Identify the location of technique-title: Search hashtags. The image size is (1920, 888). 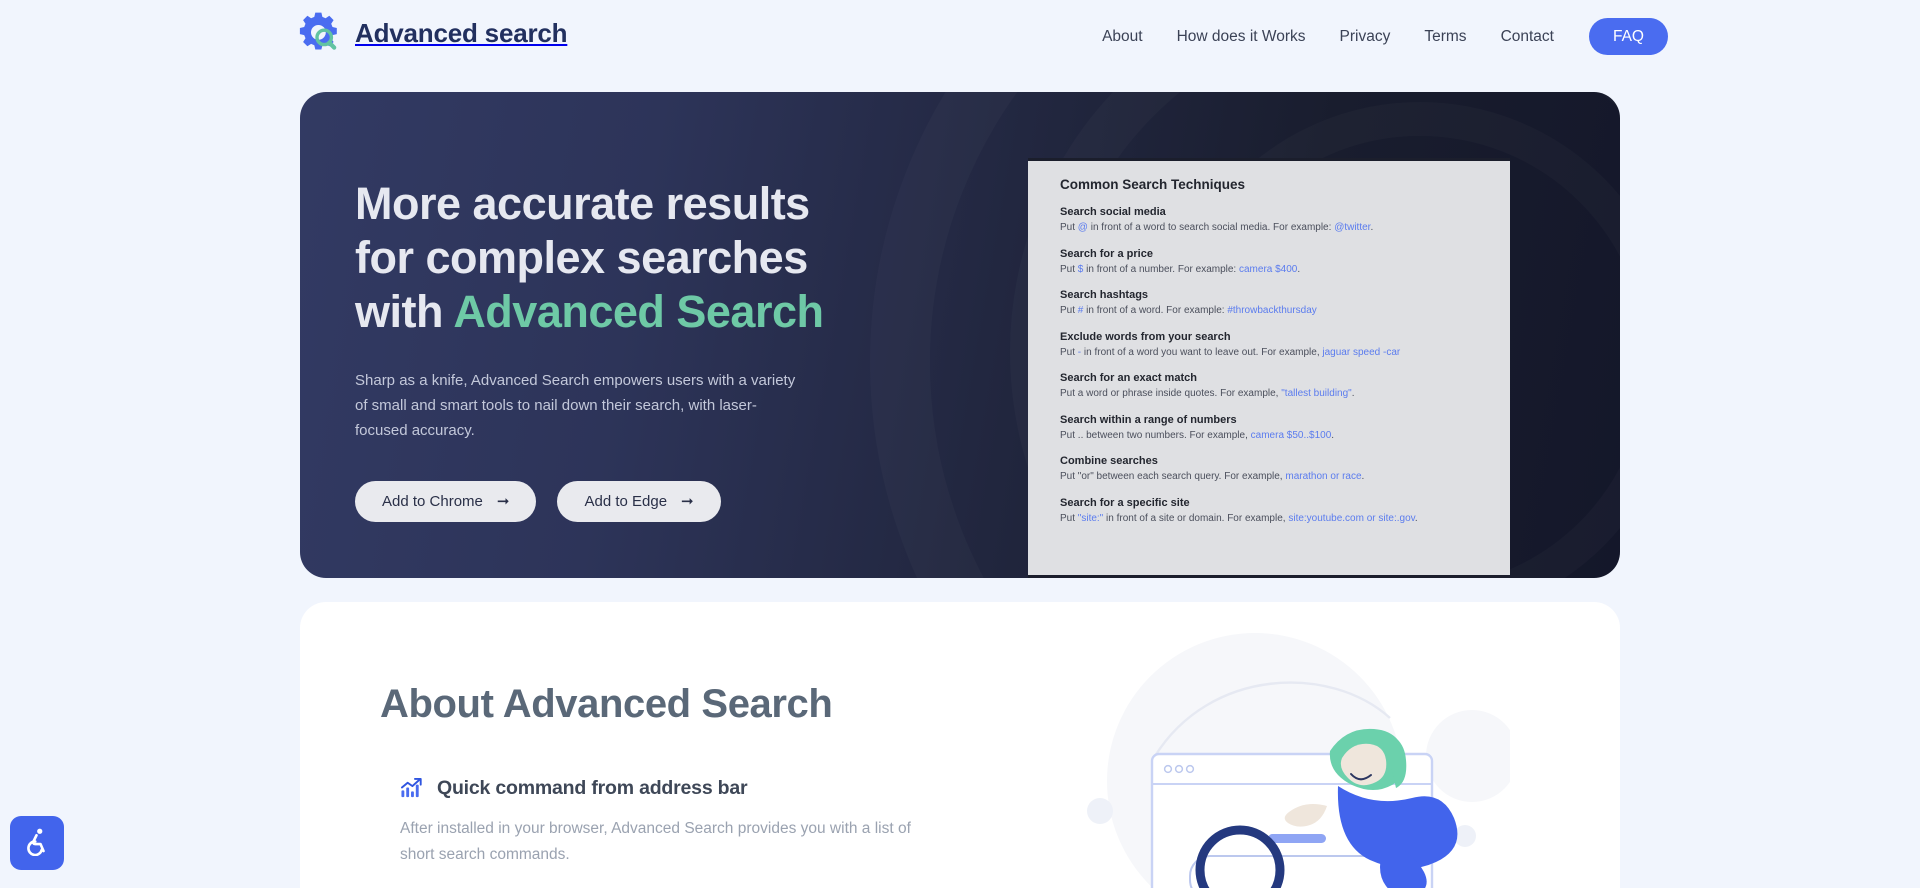
(1104, 295).